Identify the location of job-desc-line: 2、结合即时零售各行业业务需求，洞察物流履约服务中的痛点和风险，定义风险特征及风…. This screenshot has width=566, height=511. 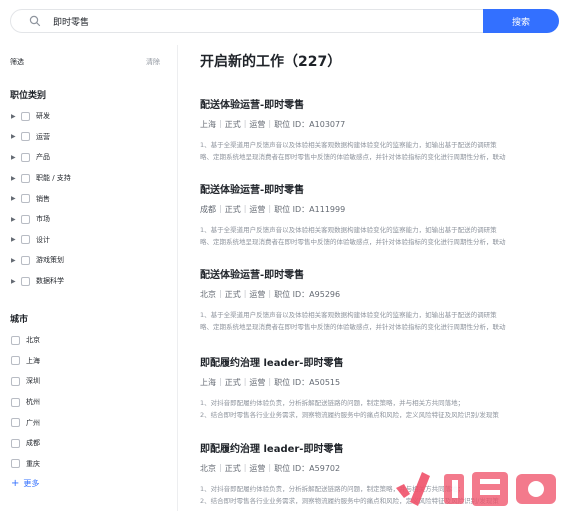
(349, 415).